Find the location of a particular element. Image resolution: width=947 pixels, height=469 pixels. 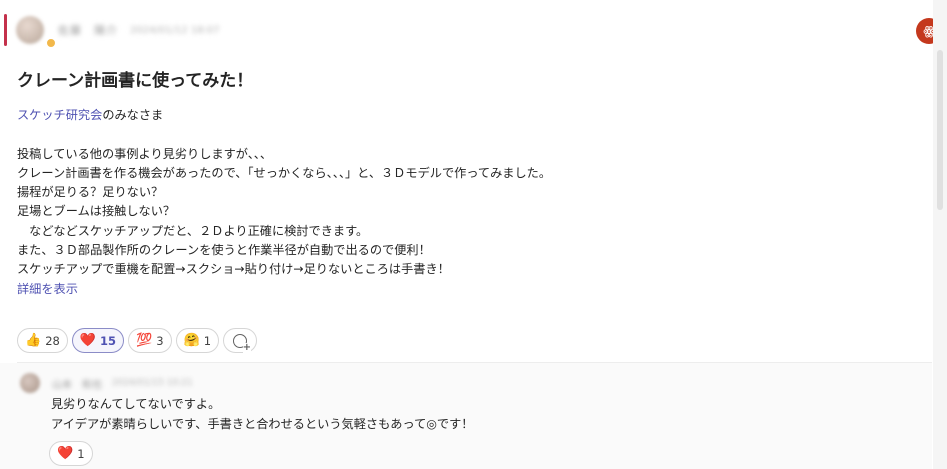

scrollbar is located at coordinates (940, 234).